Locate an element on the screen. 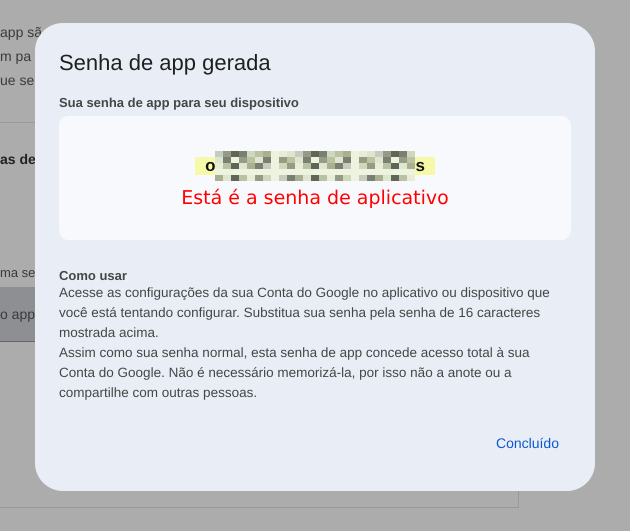 The width and height of the screenshot is (630, 531). dialog-title: Senha de app gerada is located at coordinates (165, 63).